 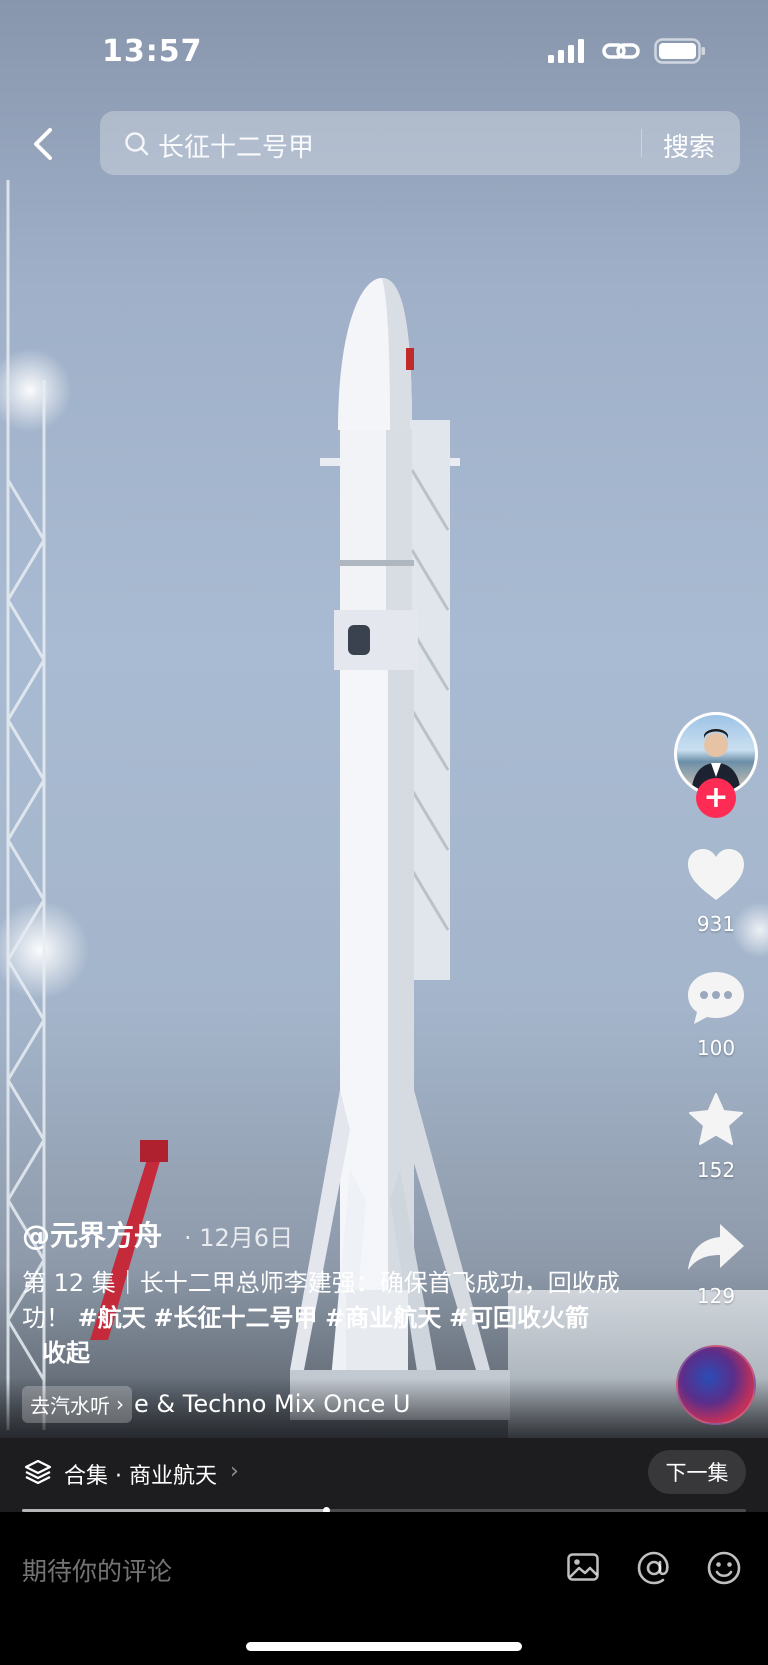 I want to click on home-indicator, so click(x=384, y=1646).